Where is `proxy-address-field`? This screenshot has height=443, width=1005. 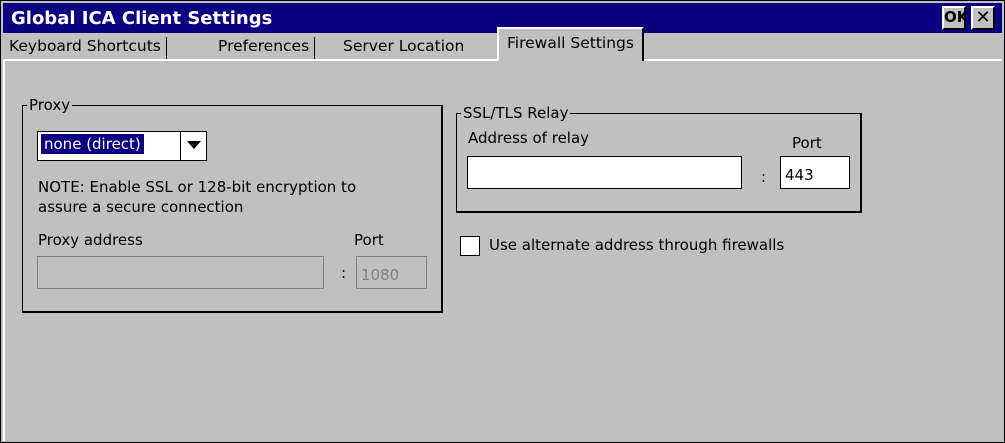
proxy-address-field is located at coordinates (180, 272).